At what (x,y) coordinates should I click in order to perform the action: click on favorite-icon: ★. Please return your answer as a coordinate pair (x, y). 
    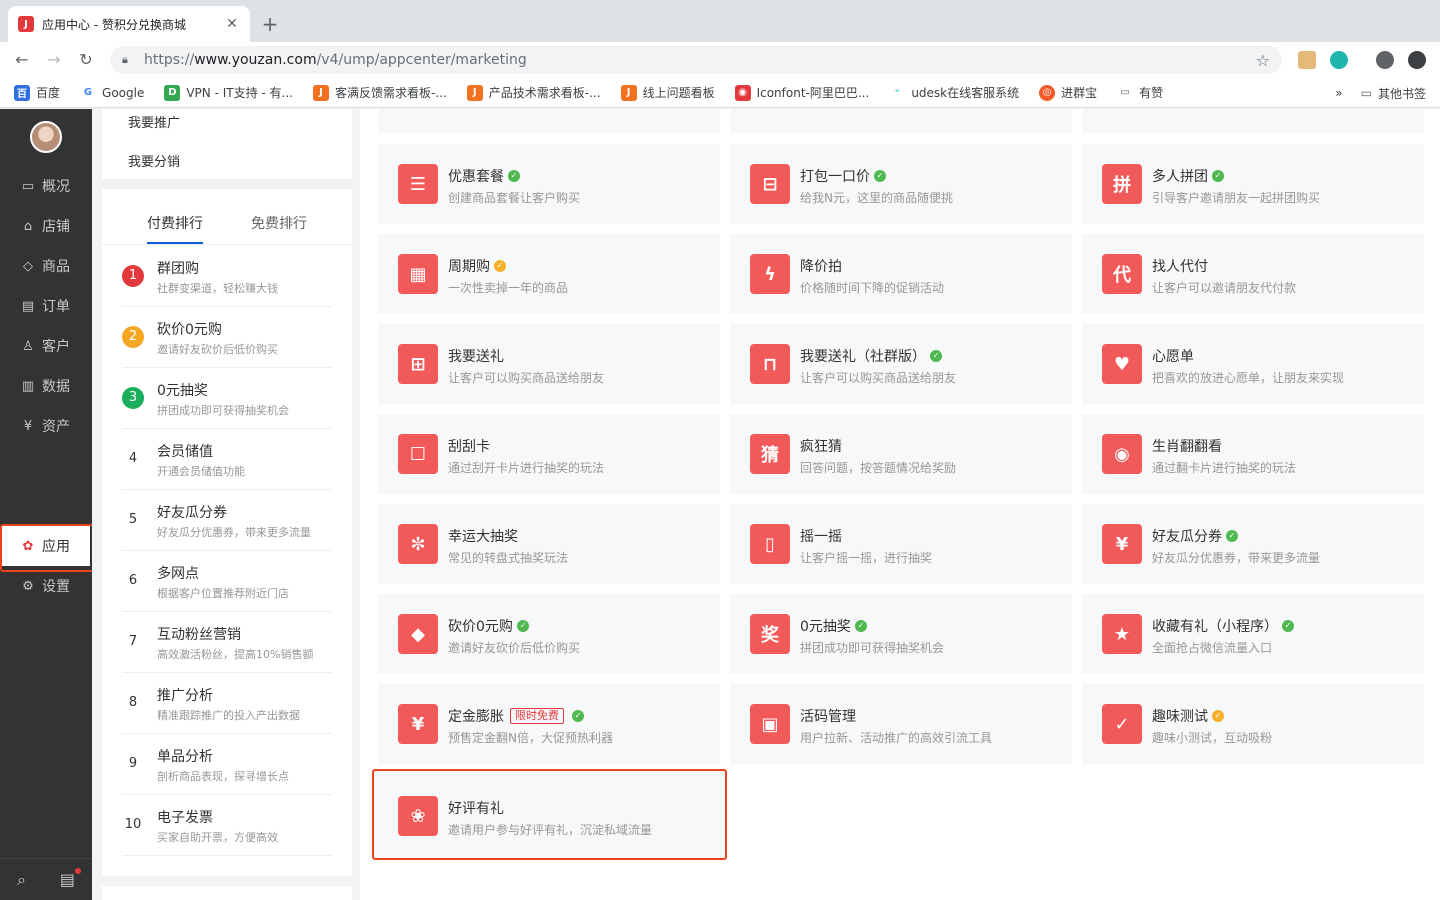
    Looking at the image, I should click on (1122, 634).